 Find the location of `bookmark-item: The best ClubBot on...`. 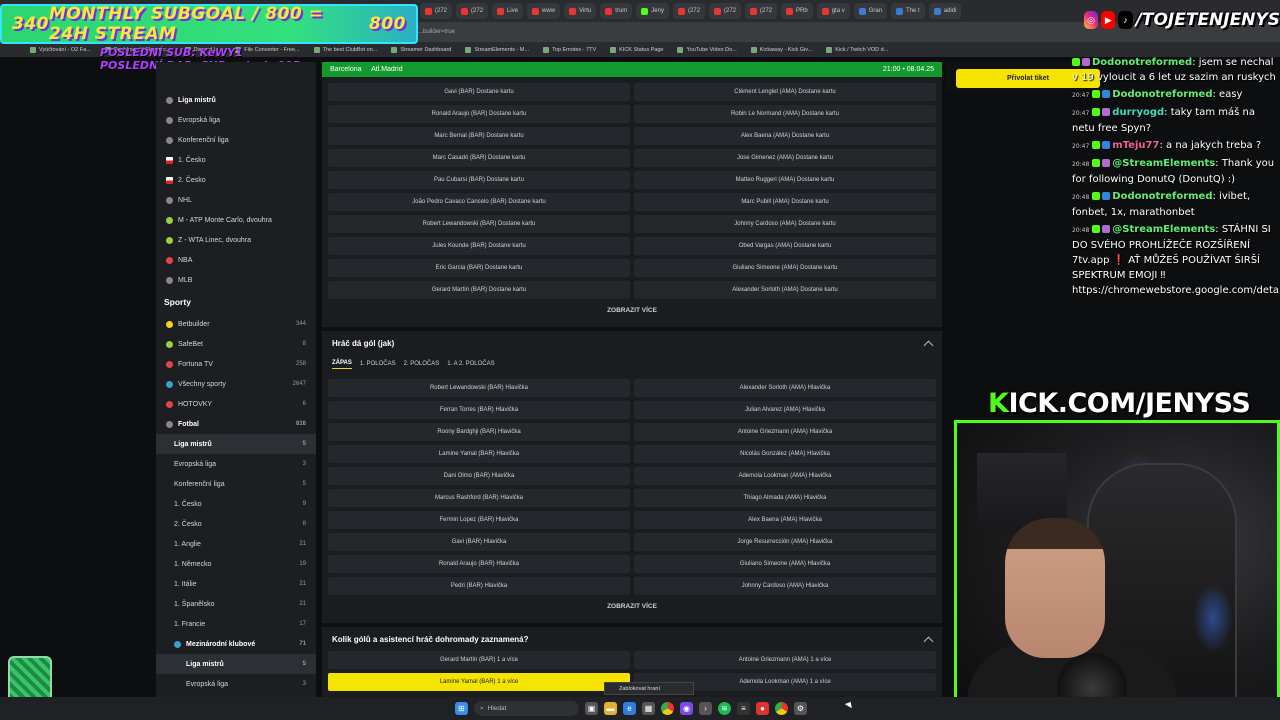

bookmark-item: The best ClubBot on... is located at coordinates (345, 49).